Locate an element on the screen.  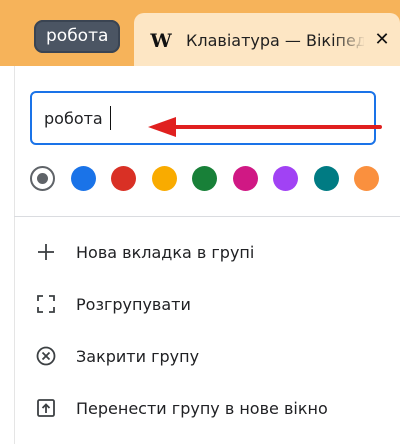
color-swatch-yellow is located at coordinates (164, 178).